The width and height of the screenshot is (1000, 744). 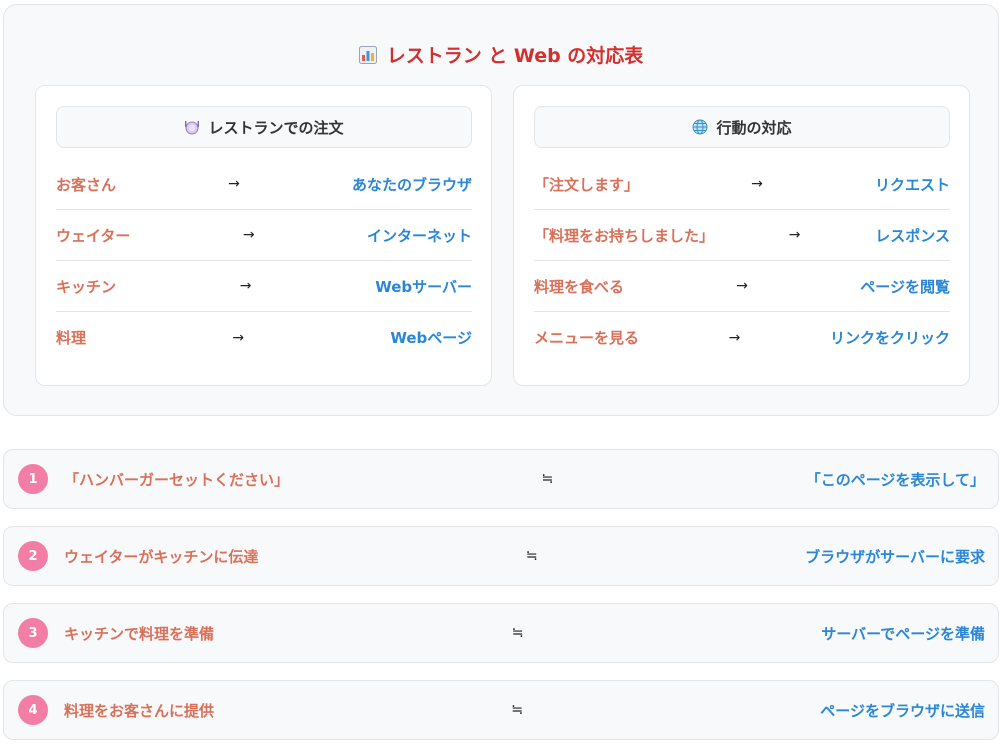 What do you see at coordinates (501, 710) in the screenshot?
I see `step-row: 4 料理をお客さんに提供 ≒ ページをブラウザに送信` at bounding box center [501, 710].